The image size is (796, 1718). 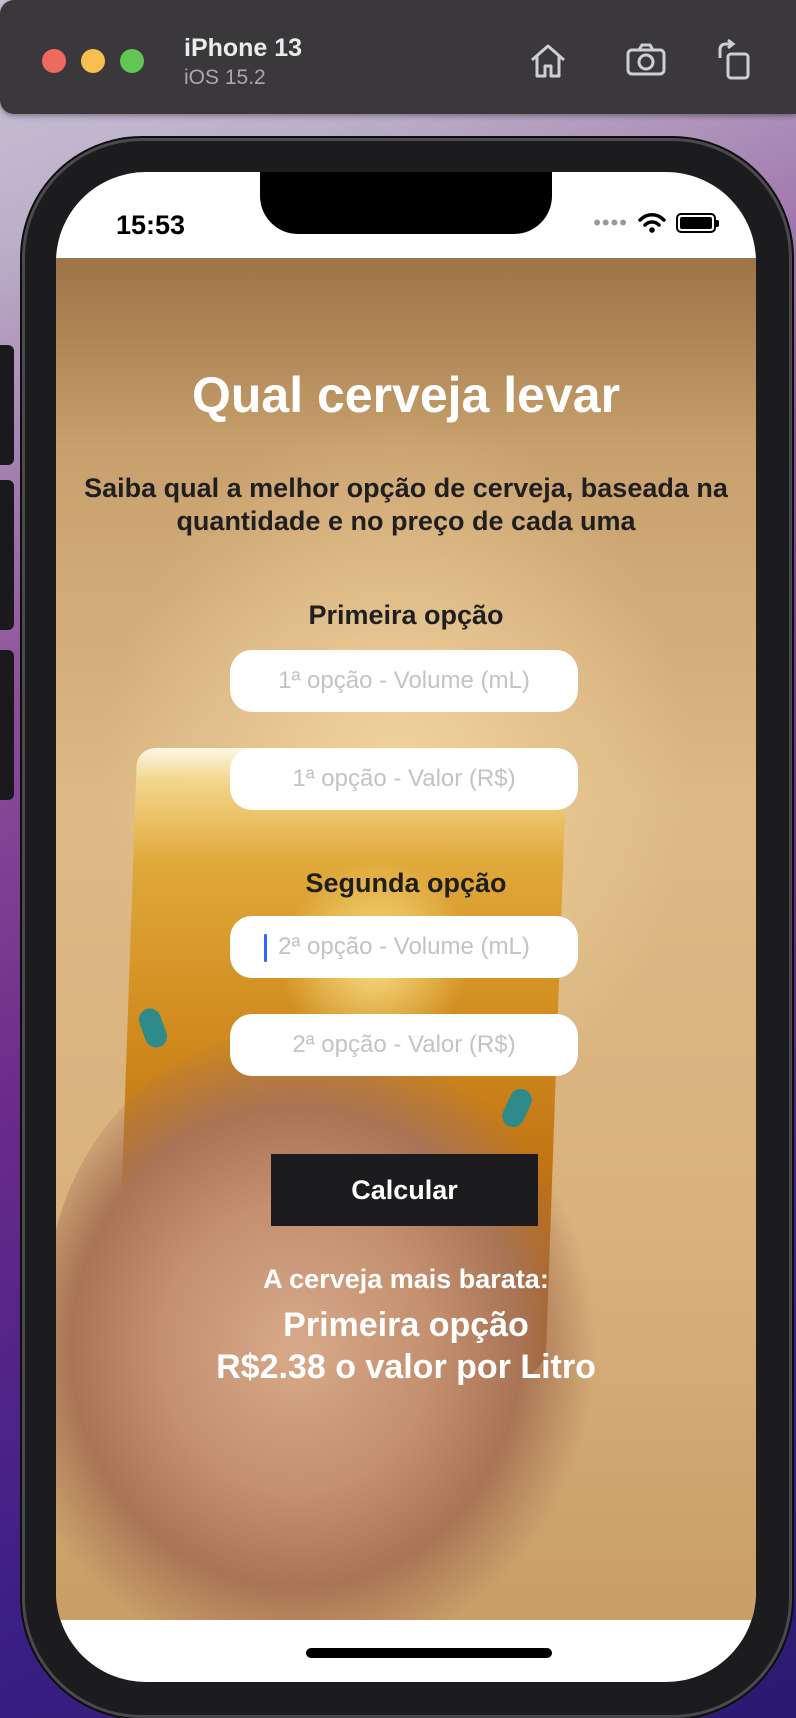 I want to click on rotate-button, so click(x=736, y=60).